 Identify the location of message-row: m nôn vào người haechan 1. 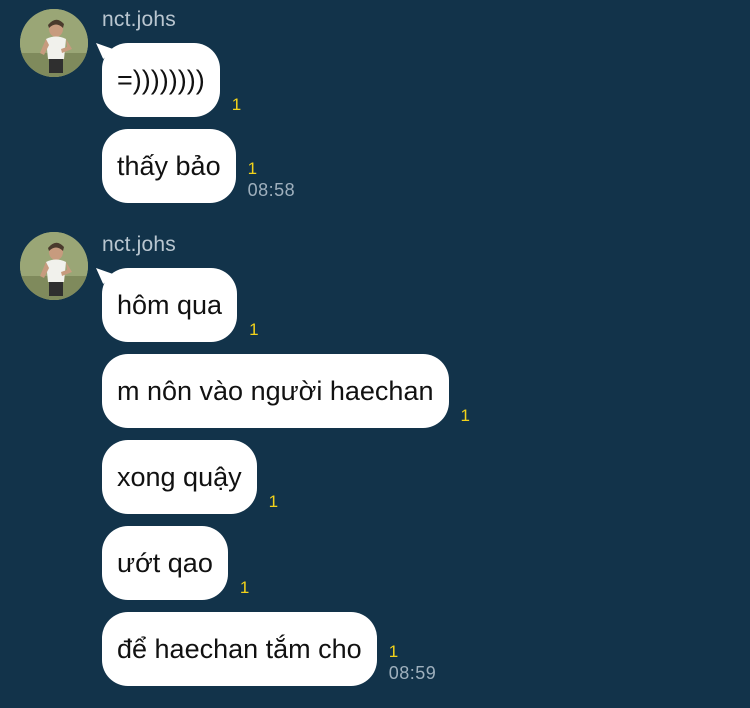
(286, 391).